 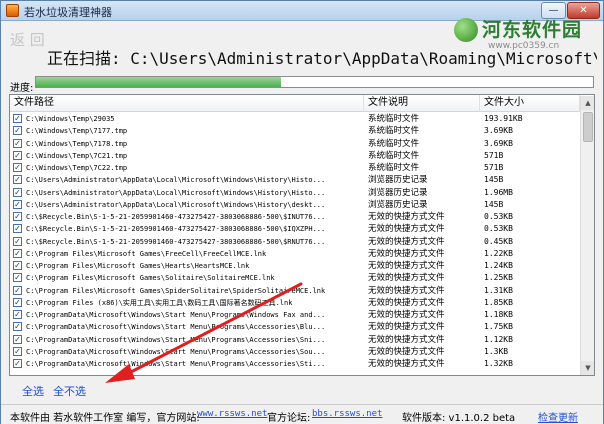 I want to click on forum-link: bbs.rssws.net, so click(x=347, y=414).